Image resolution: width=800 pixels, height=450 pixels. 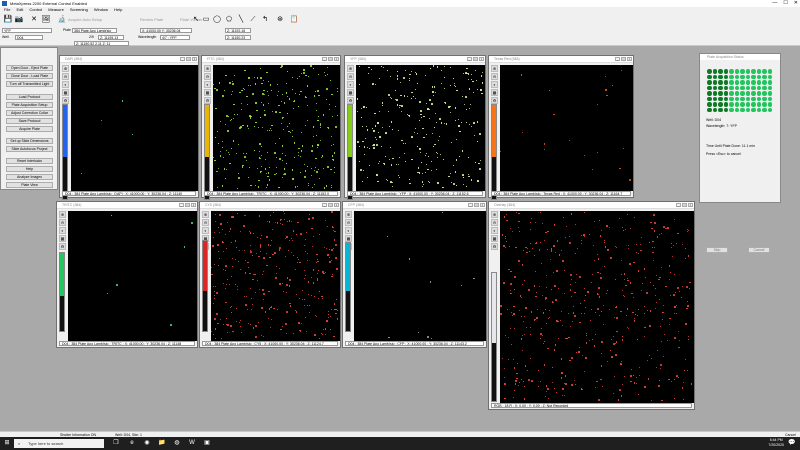 What do you see at coordinates (792, 443) in the screenshot?
I see `notifications-icon: 💬` at bounding box center [792, 443].